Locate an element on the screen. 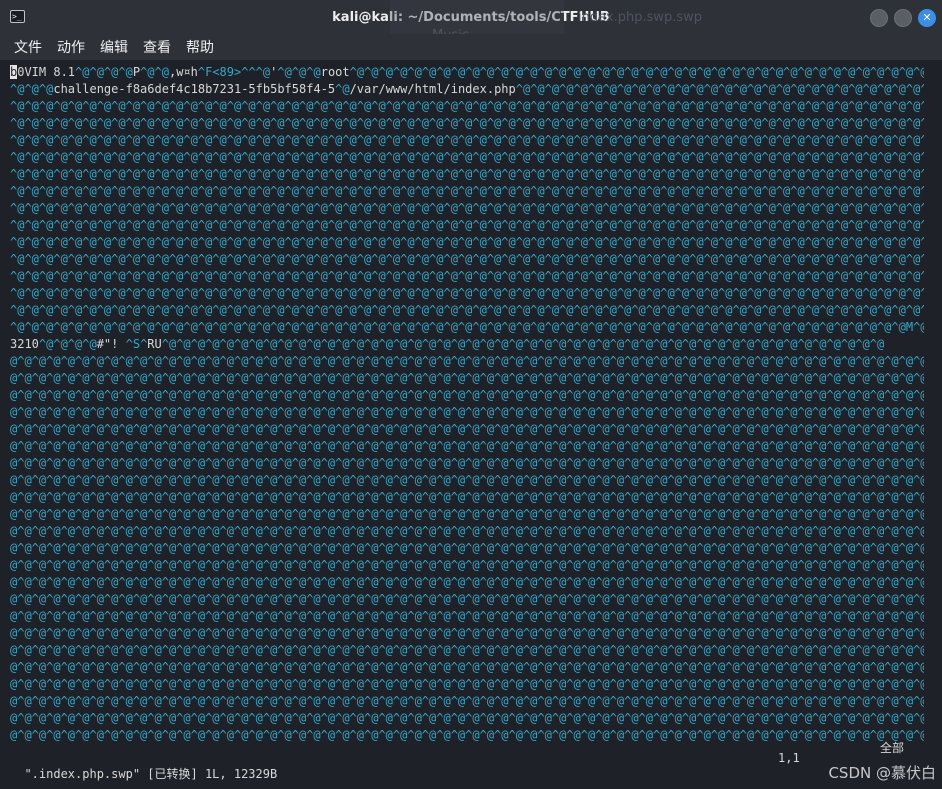 The height and width of the screenshot is (789, 942). buffer-text-segment: challenge-f8a6def4c18b7231-5fb5bf58f4-5 is located at coordinates (194, 89).